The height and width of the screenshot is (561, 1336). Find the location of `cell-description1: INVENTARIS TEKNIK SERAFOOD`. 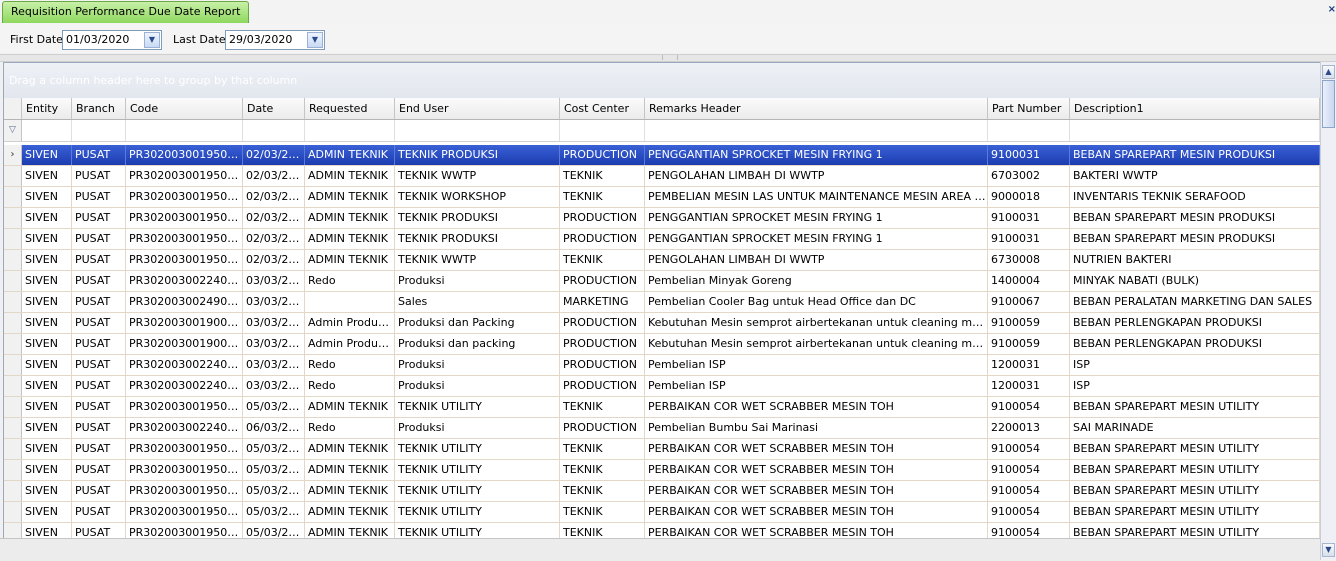

cell-description1: INVENTARIS TEKNIK SERAFOOD is located at coordinates (1195, 197).